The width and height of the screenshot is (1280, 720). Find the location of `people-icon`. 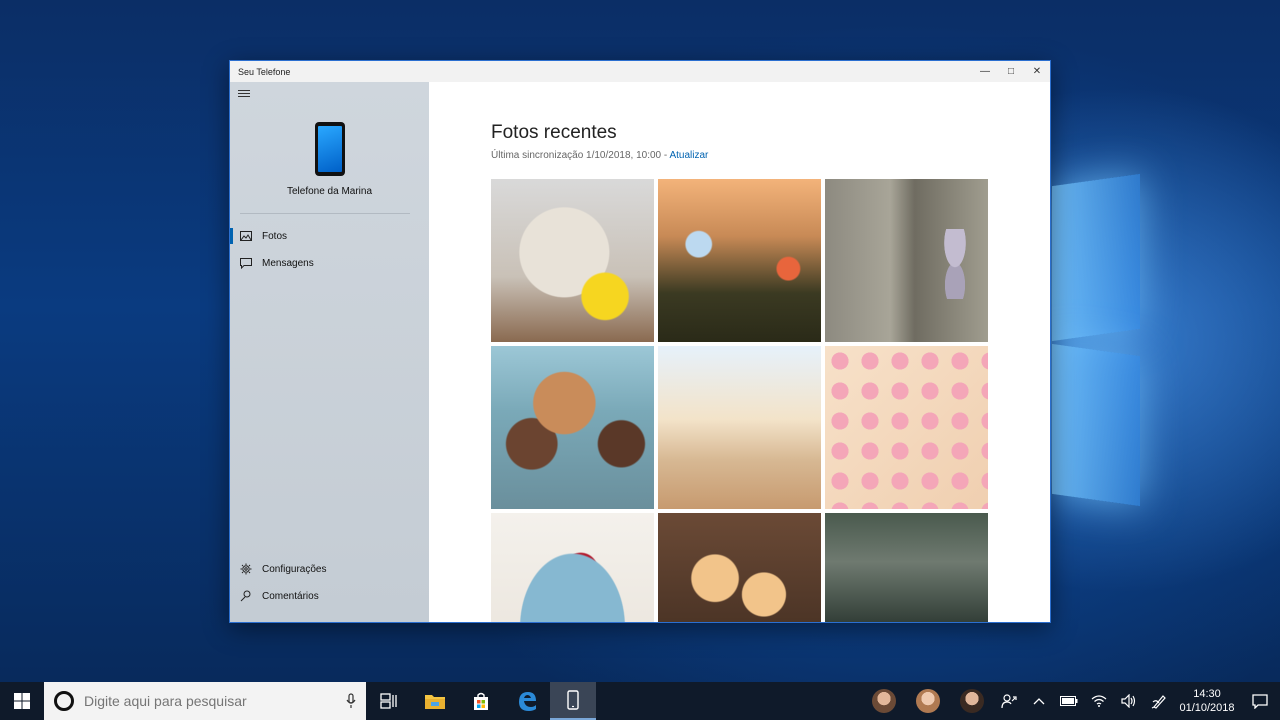

people-icon is located at coordinates (1009, 701).